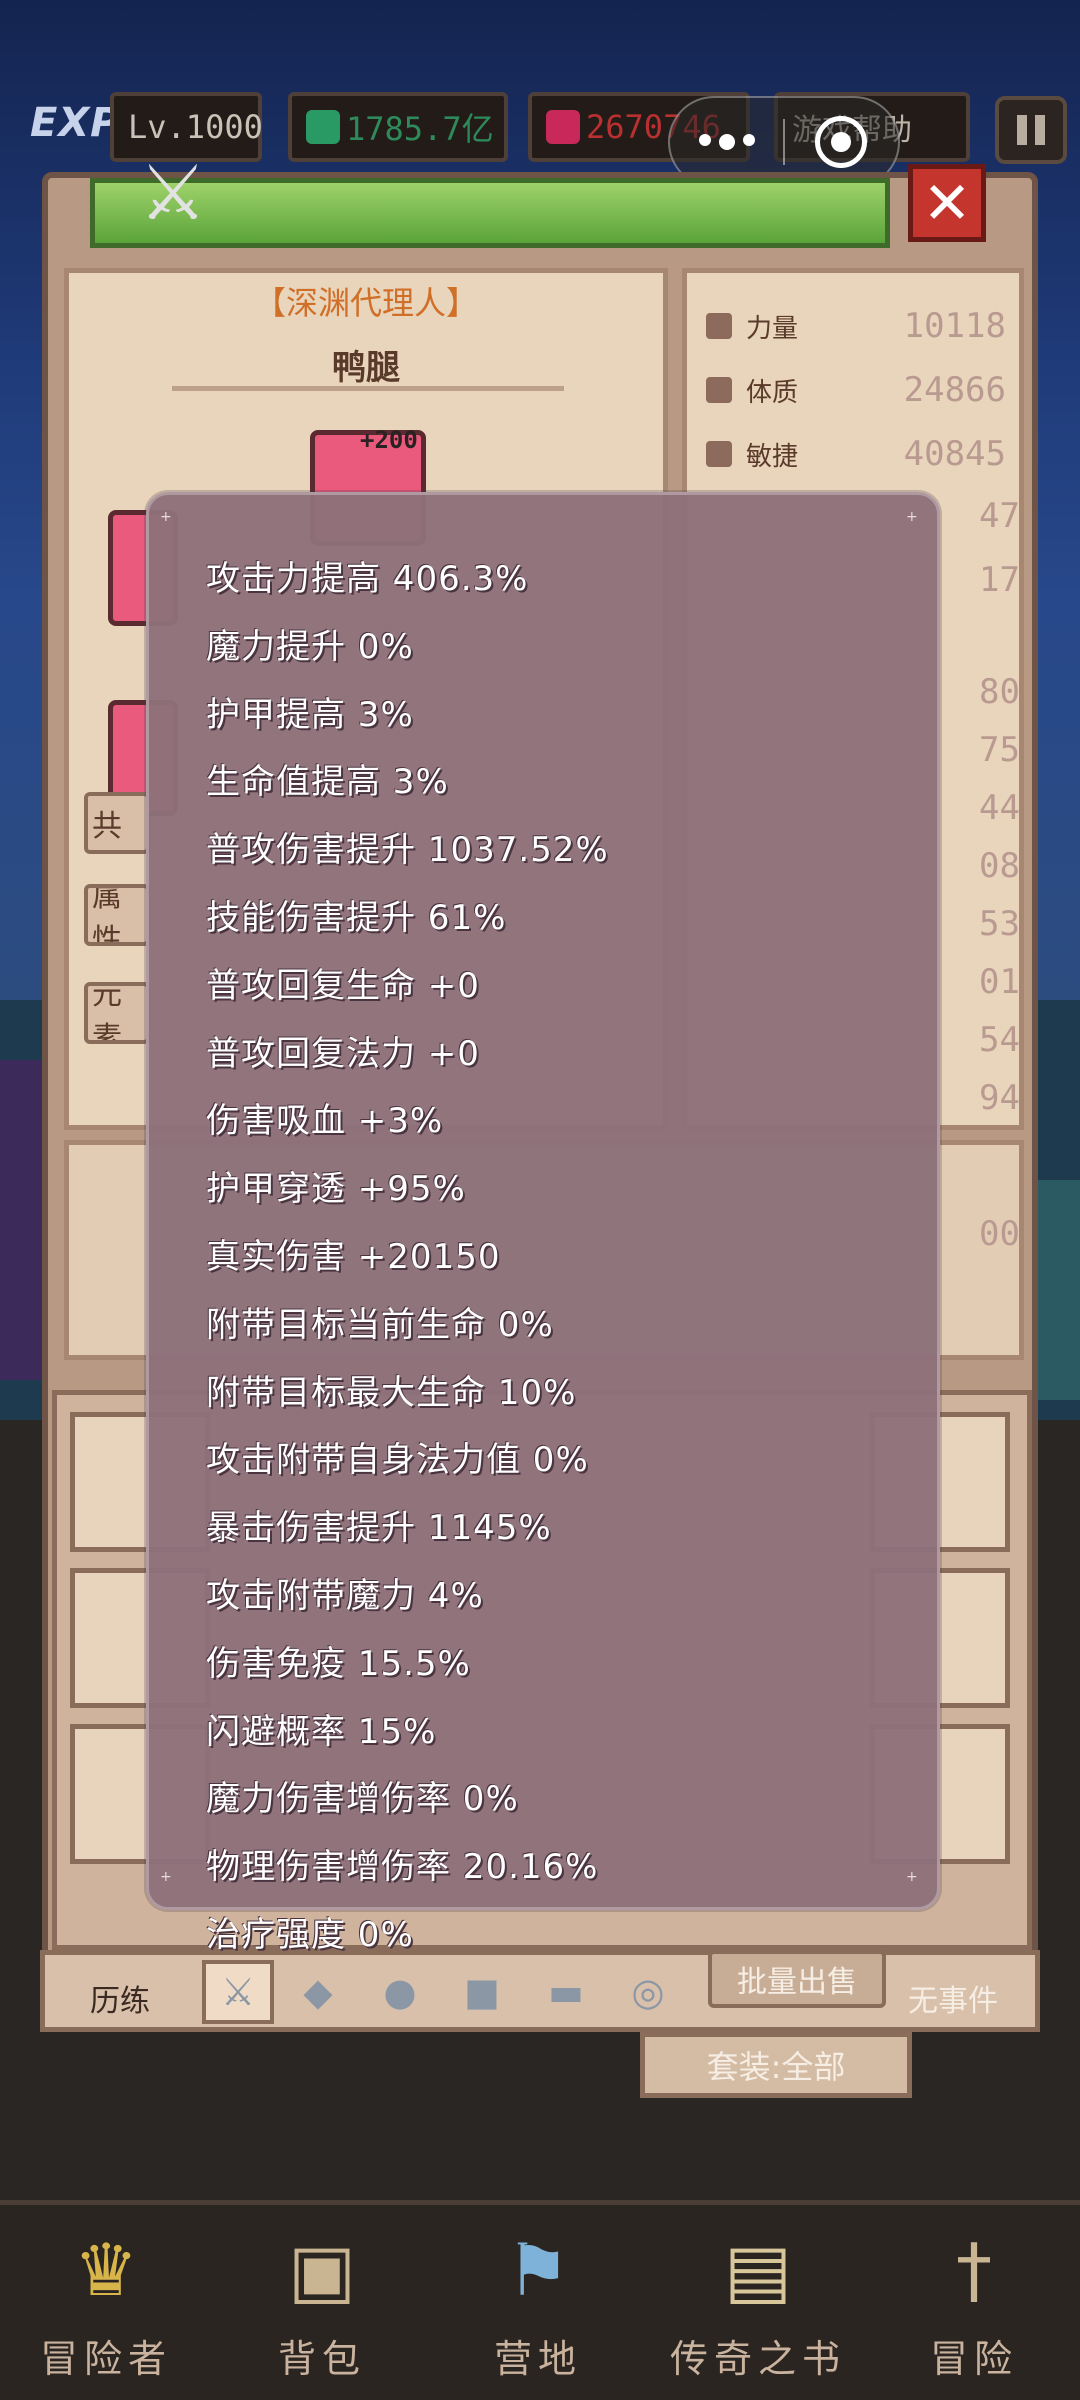 This screenshot has height=2400, width=1080. I want to click on pause-icon, so click(1022, 130).